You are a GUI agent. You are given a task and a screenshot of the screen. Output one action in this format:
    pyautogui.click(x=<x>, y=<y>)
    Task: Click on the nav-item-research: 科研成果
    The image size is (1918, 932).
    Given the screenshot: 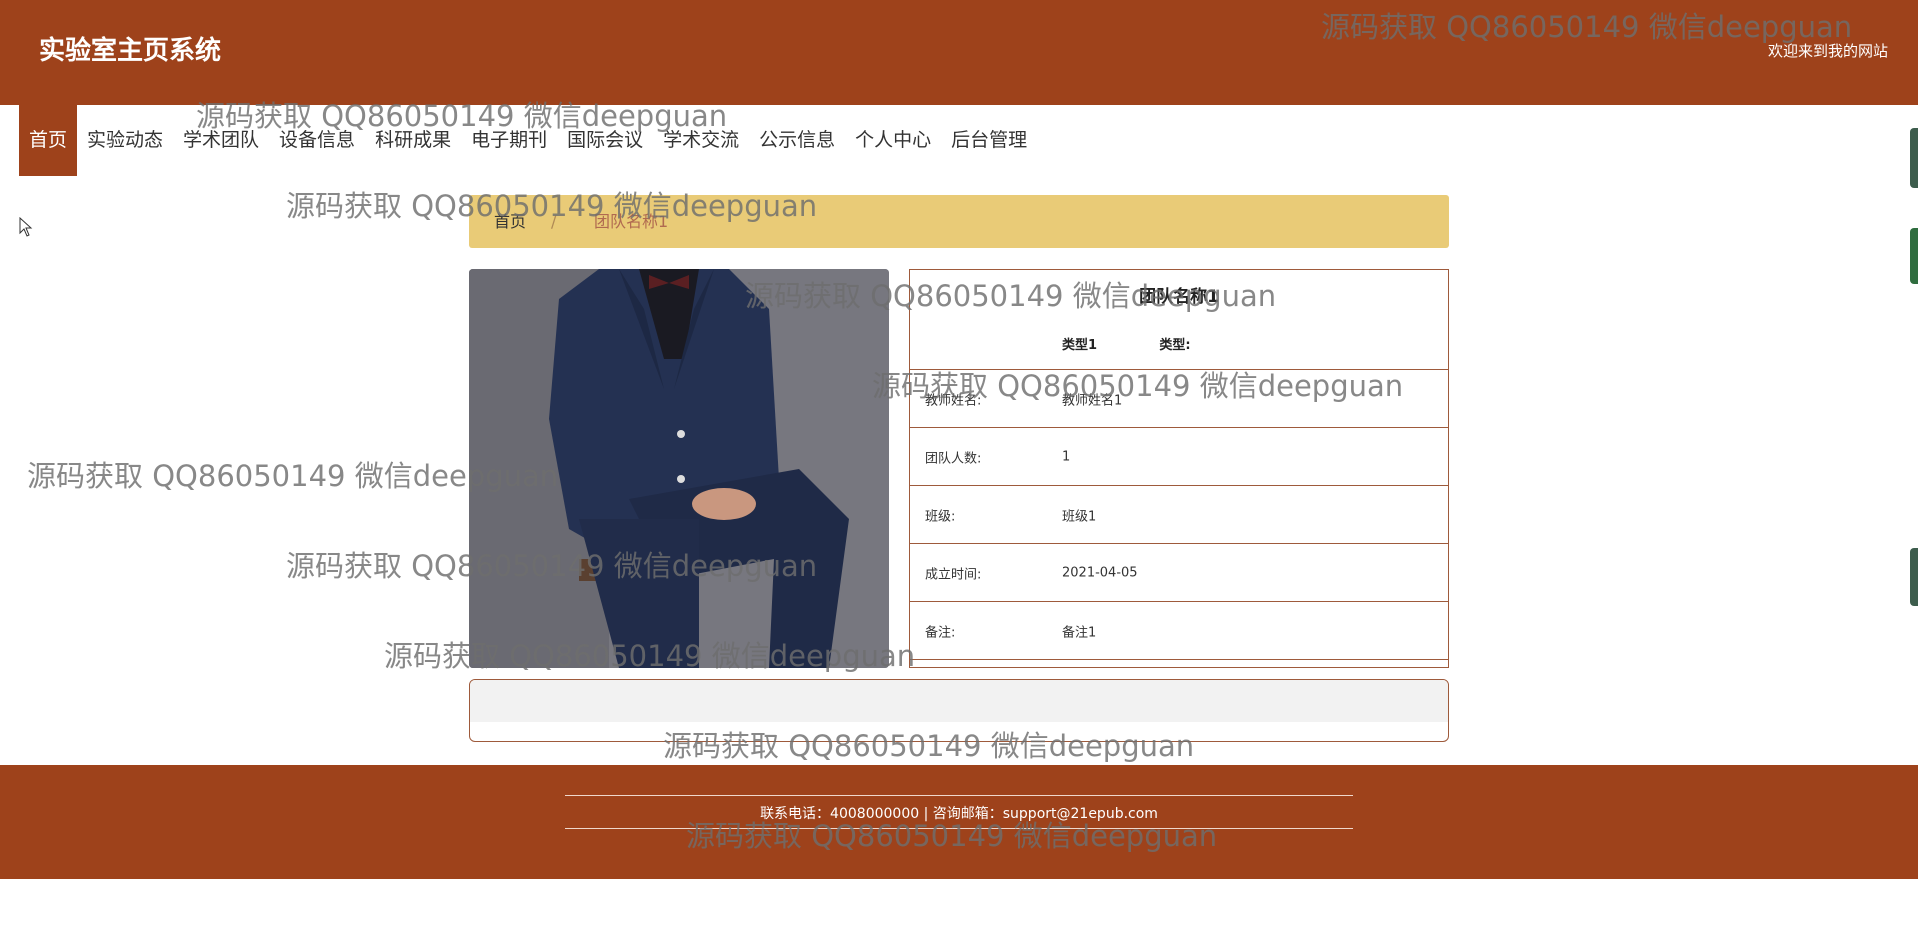 What is the action you would take?
    pyautogui.click(x=413, y=140)
    